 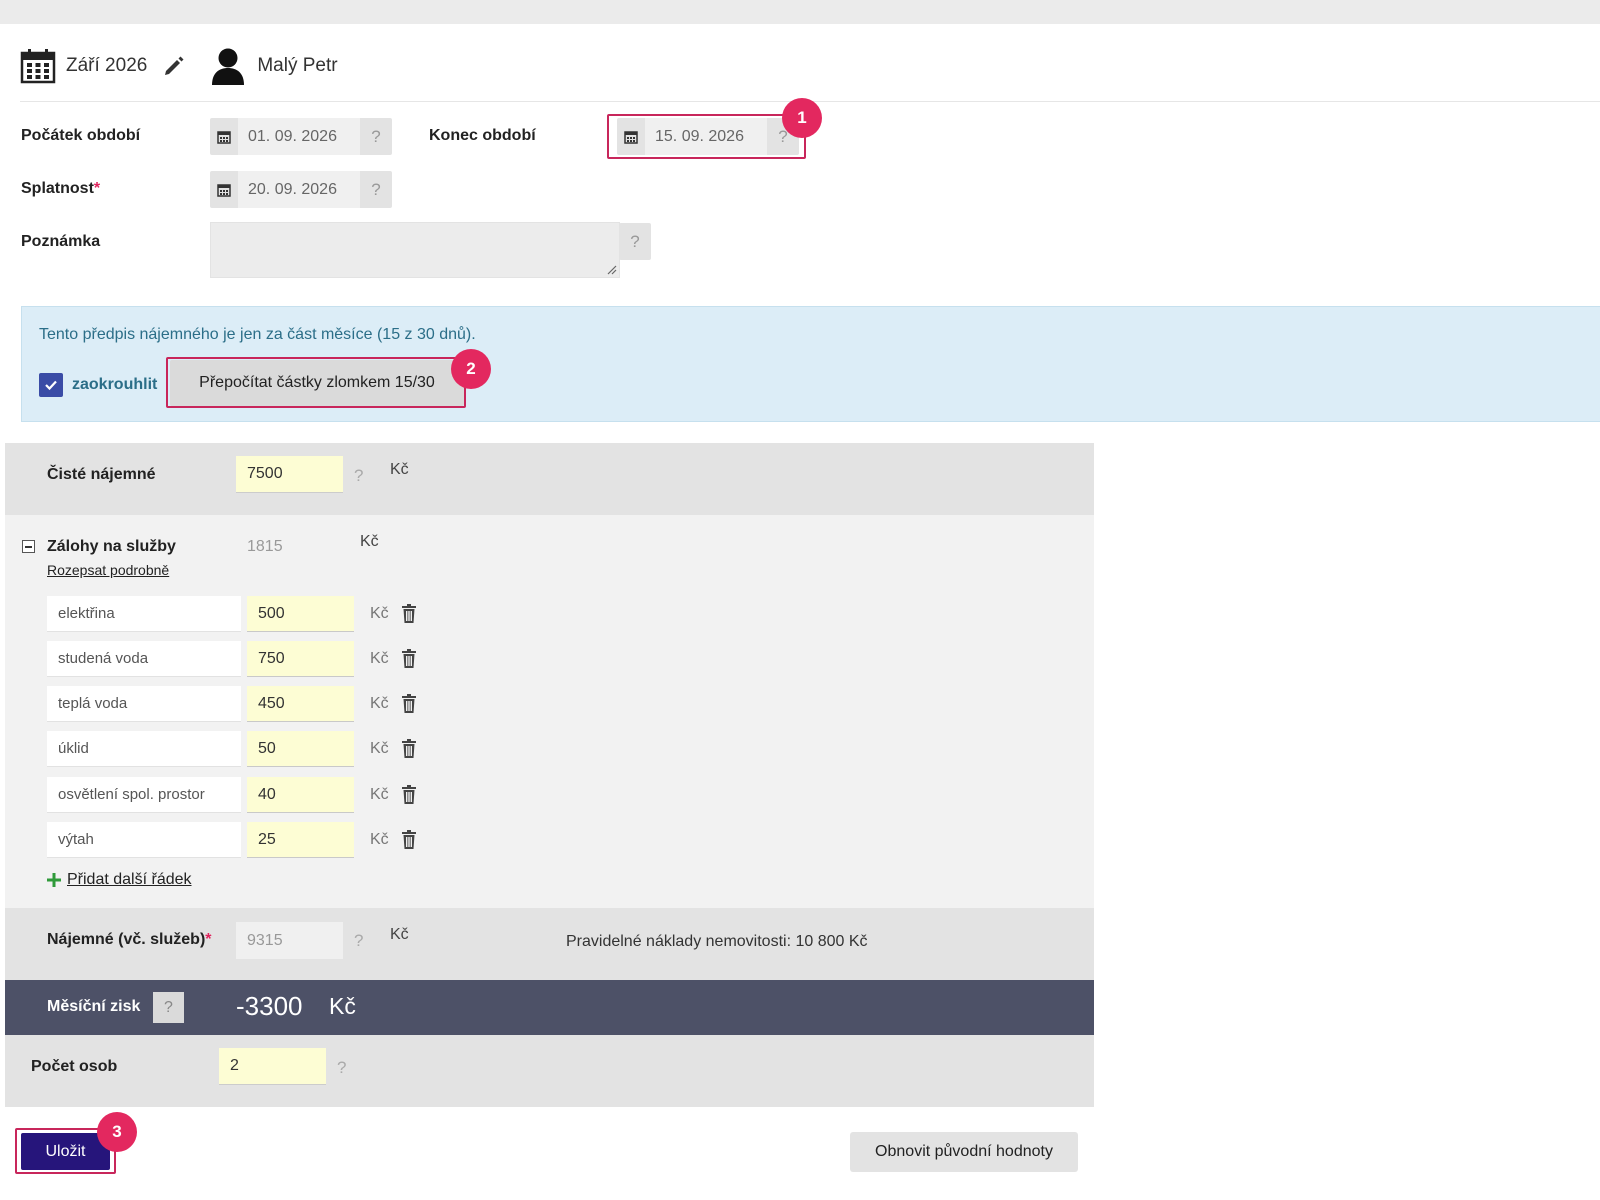 What do you see at coordinates (144, 840) in the screenshot?
I see `service-name-input: výtah` at bounding box center [144, 840].